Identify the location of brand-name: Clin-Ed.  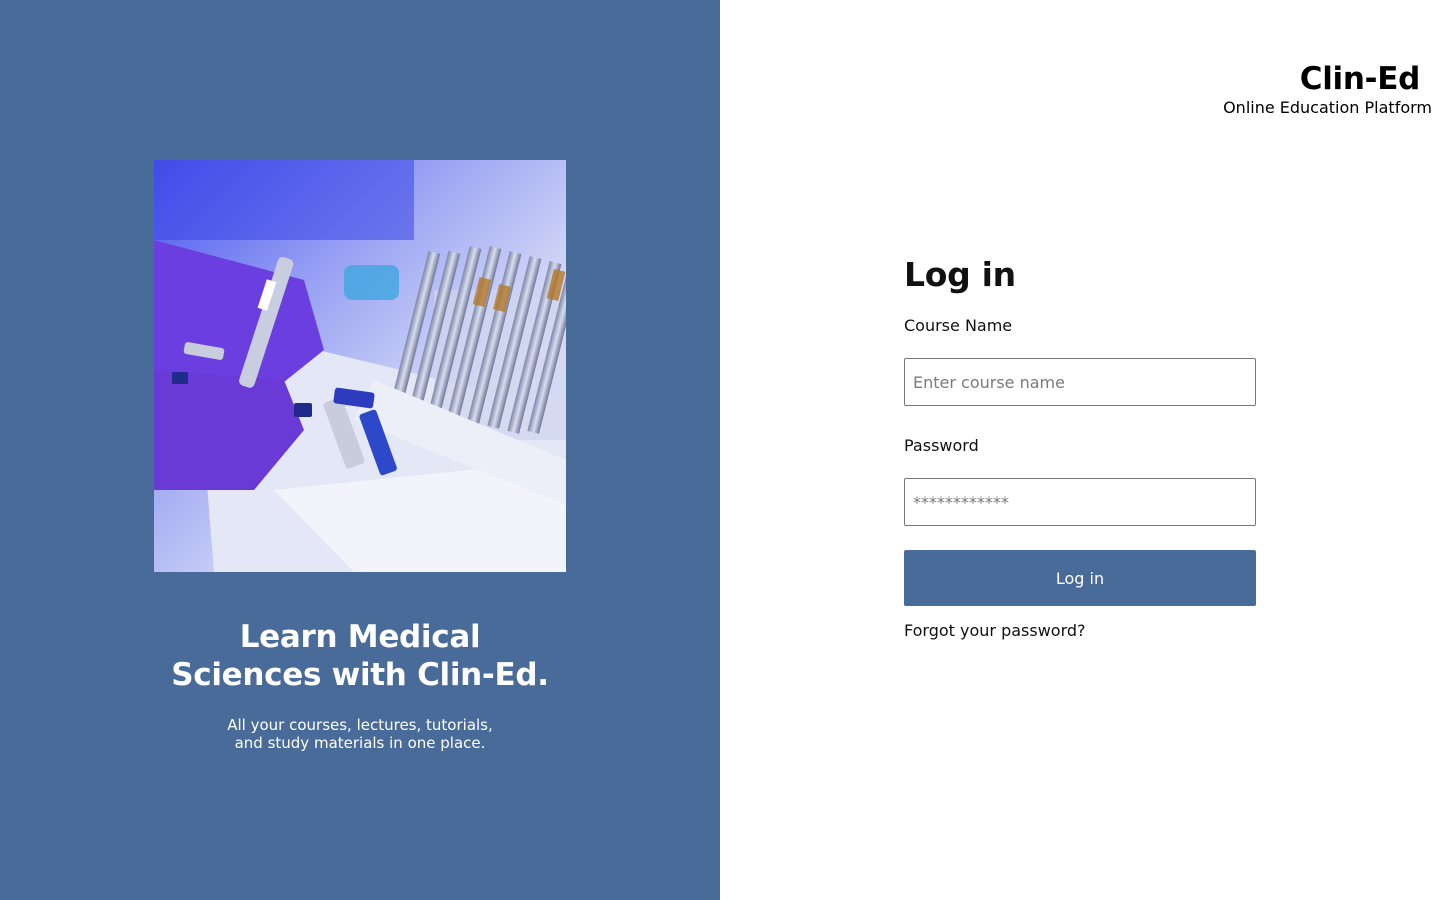
(1360, 79).